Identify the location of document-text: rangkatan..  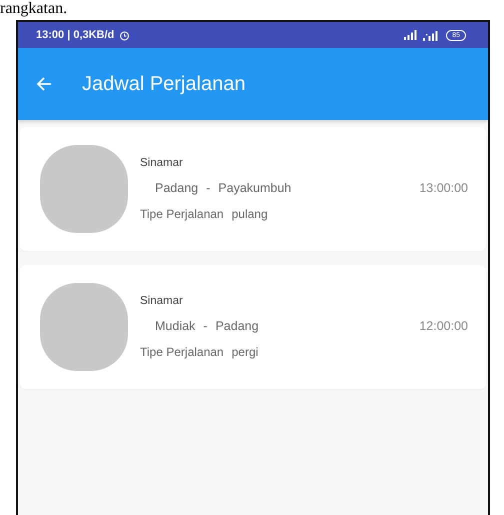
(34, 9).